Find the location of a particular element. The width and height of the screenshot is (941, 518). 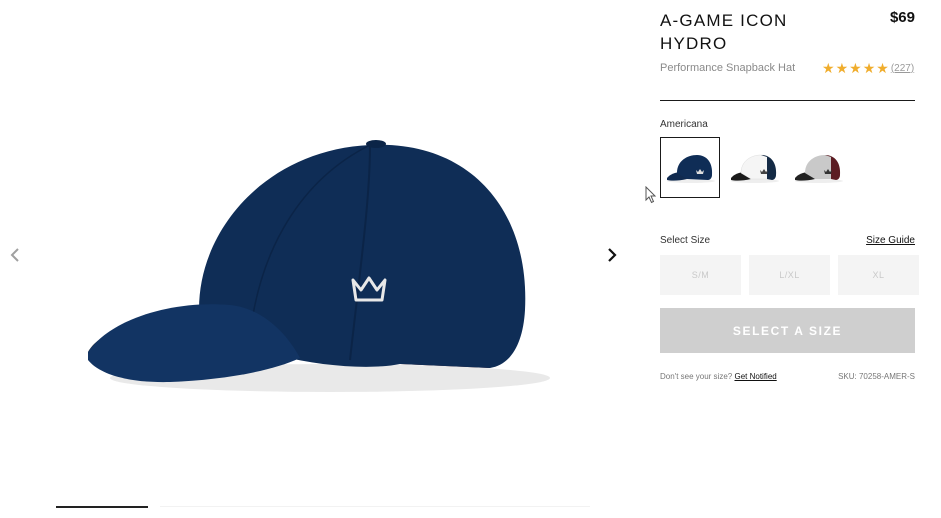

product-price: $69 is located at coordinates (902, 17).